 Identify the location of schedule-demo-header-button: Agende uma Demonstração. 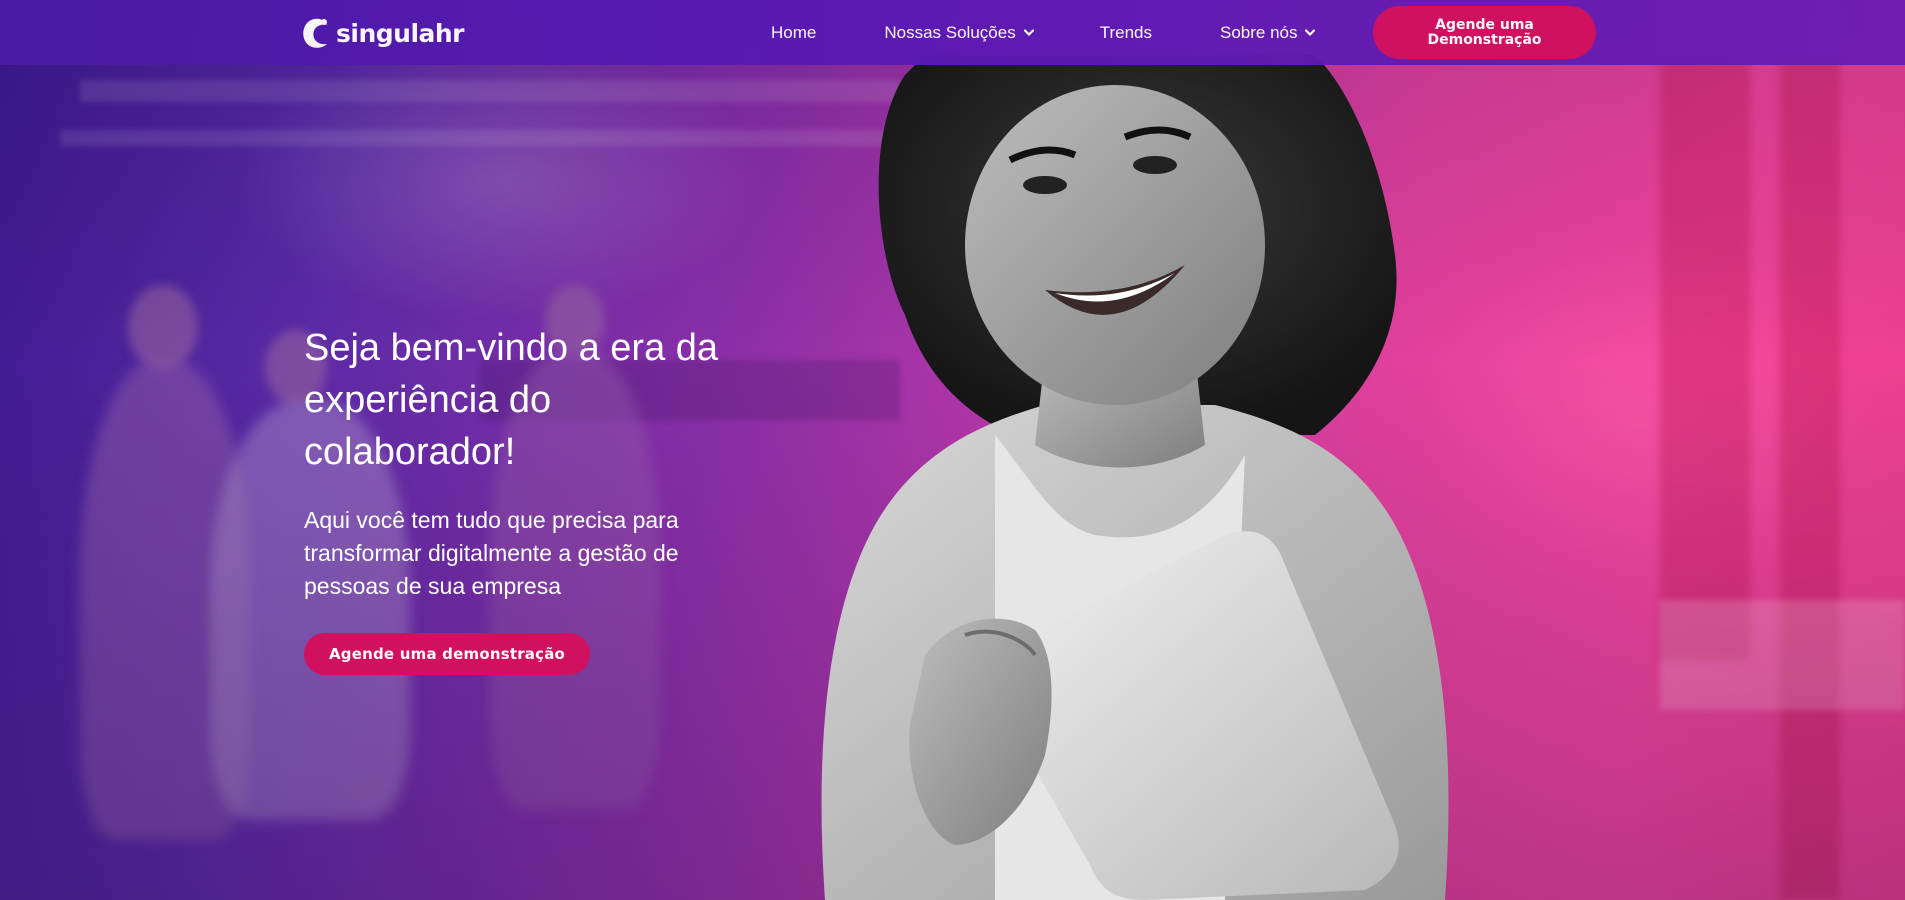
(1484, 32).